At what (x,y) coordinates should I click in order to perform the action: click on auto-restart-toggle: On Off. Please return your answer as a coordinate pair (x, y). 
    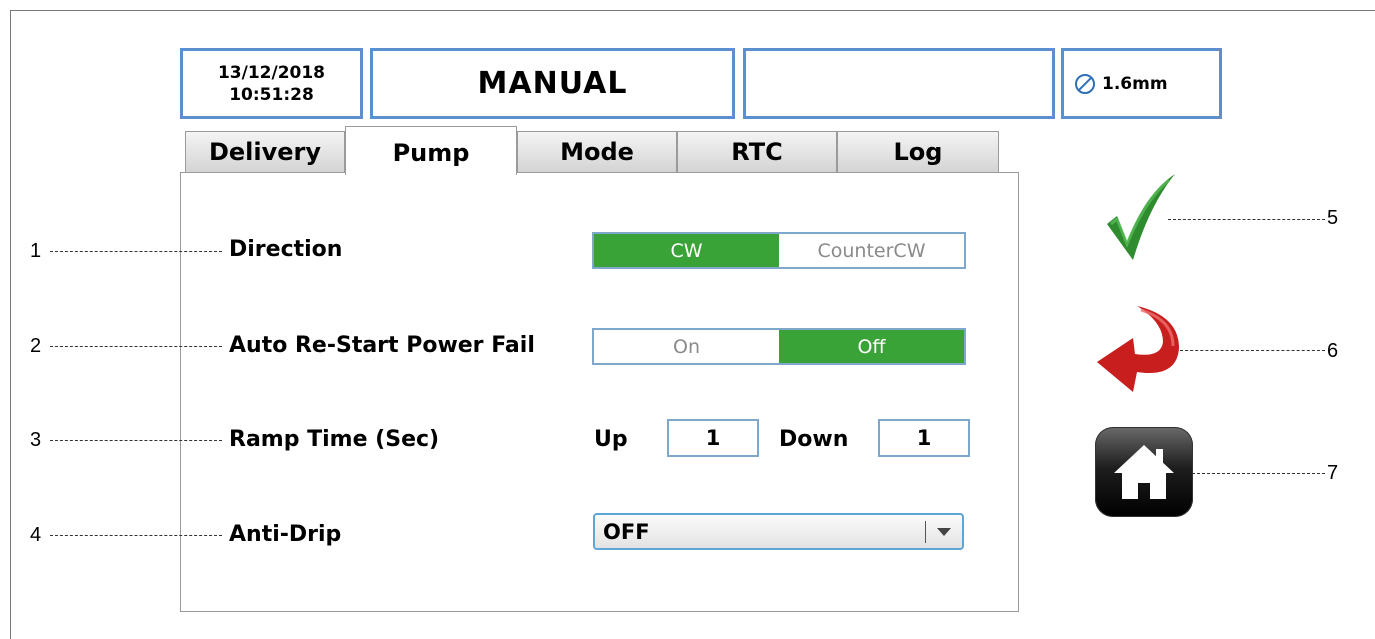
    Looking at the image, I should click on (779, 346).